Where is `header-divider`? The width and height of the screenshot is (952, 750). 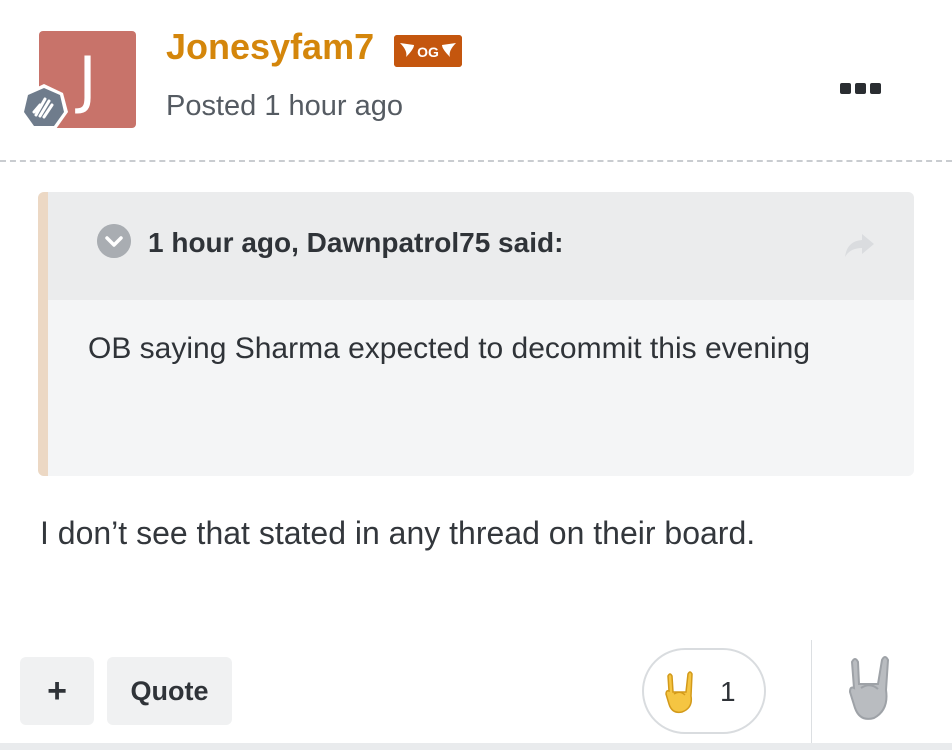 header-divider is located at coordinates (476, 161).